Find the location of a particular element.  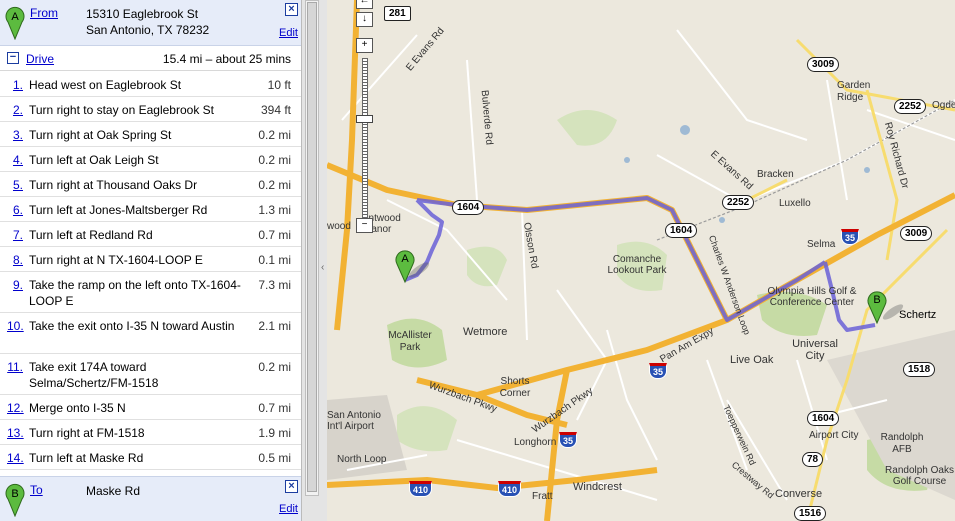

panel-scrollbar is located at coordinates (312, 248).